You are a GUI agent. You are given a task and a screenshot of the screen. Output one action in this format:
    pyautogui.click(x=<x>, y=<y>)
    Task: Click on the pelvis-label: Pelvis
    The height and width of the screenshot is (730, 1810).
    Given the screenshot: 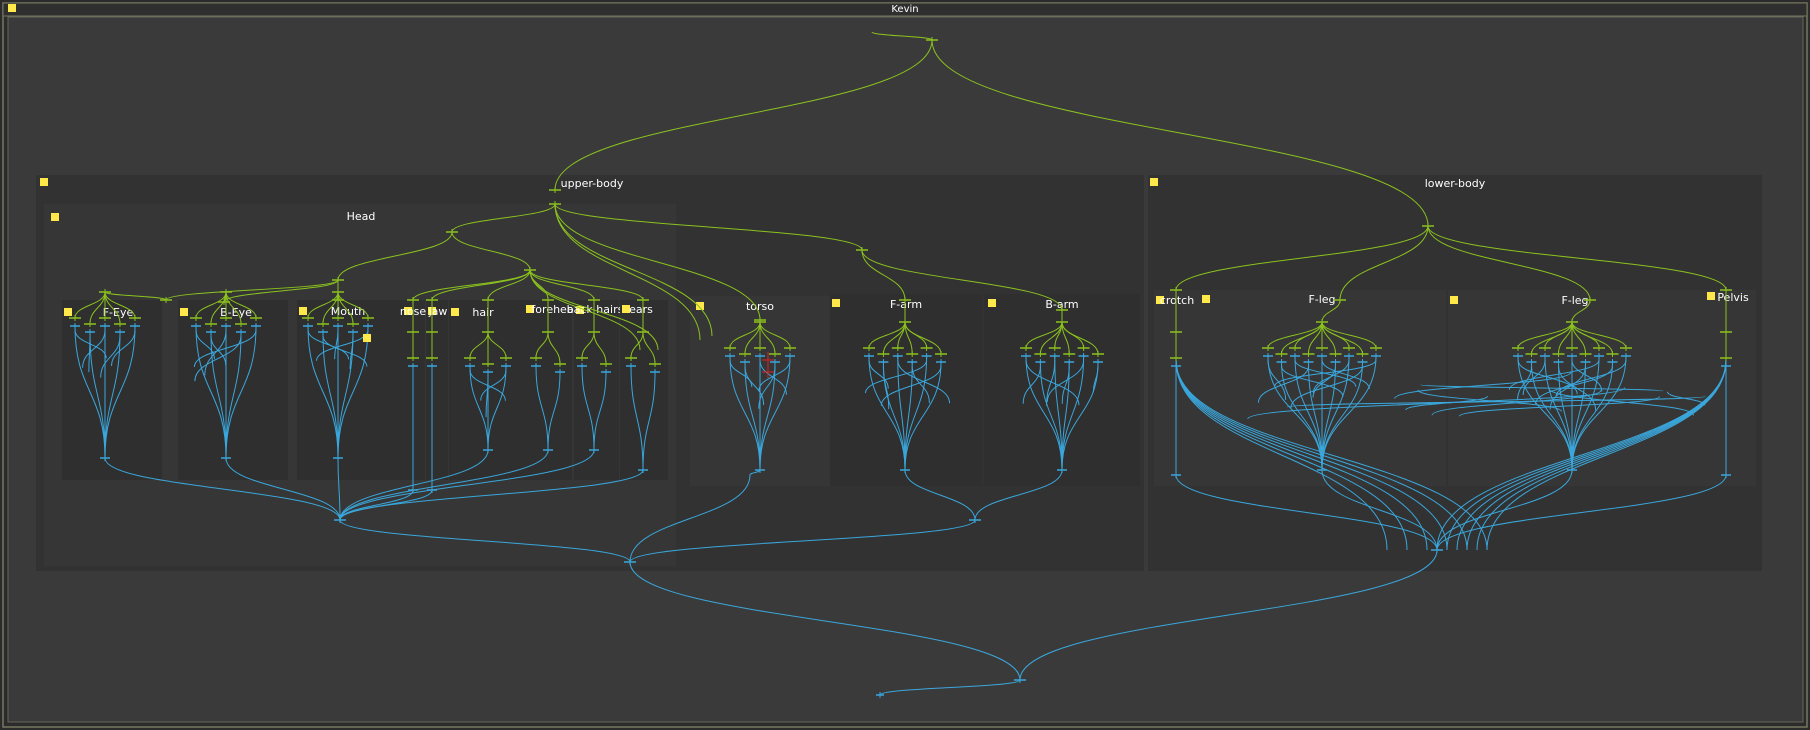 What is the action you would take?
    pyautogui.click(x=1733, y=297)
    